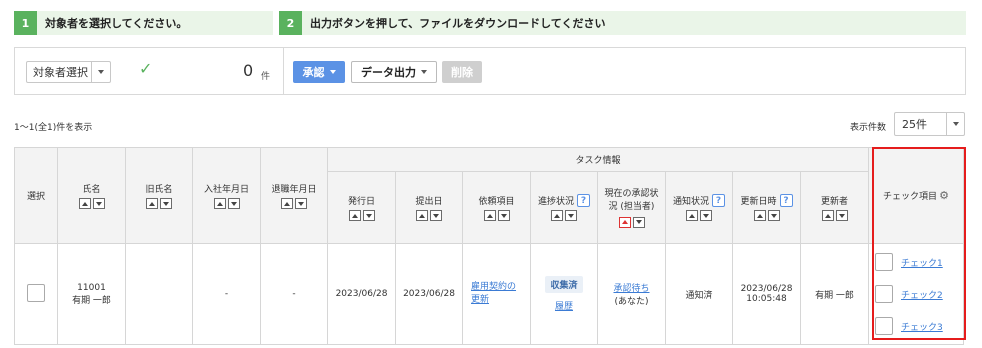 This screenshot has height=348, width=982. I want to click on check-item-link: チェック3, so click(922, 326).